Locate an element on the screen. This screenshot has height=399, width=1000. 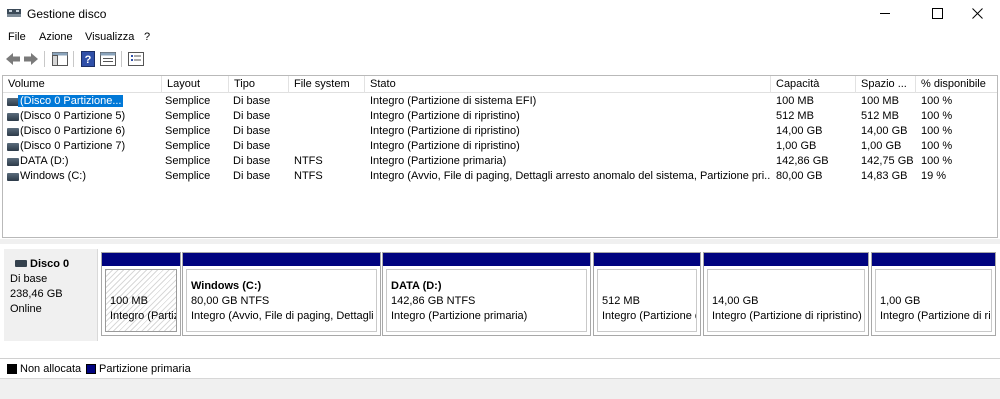
column-header-volume: Volume is located at coordinates (82, 84).